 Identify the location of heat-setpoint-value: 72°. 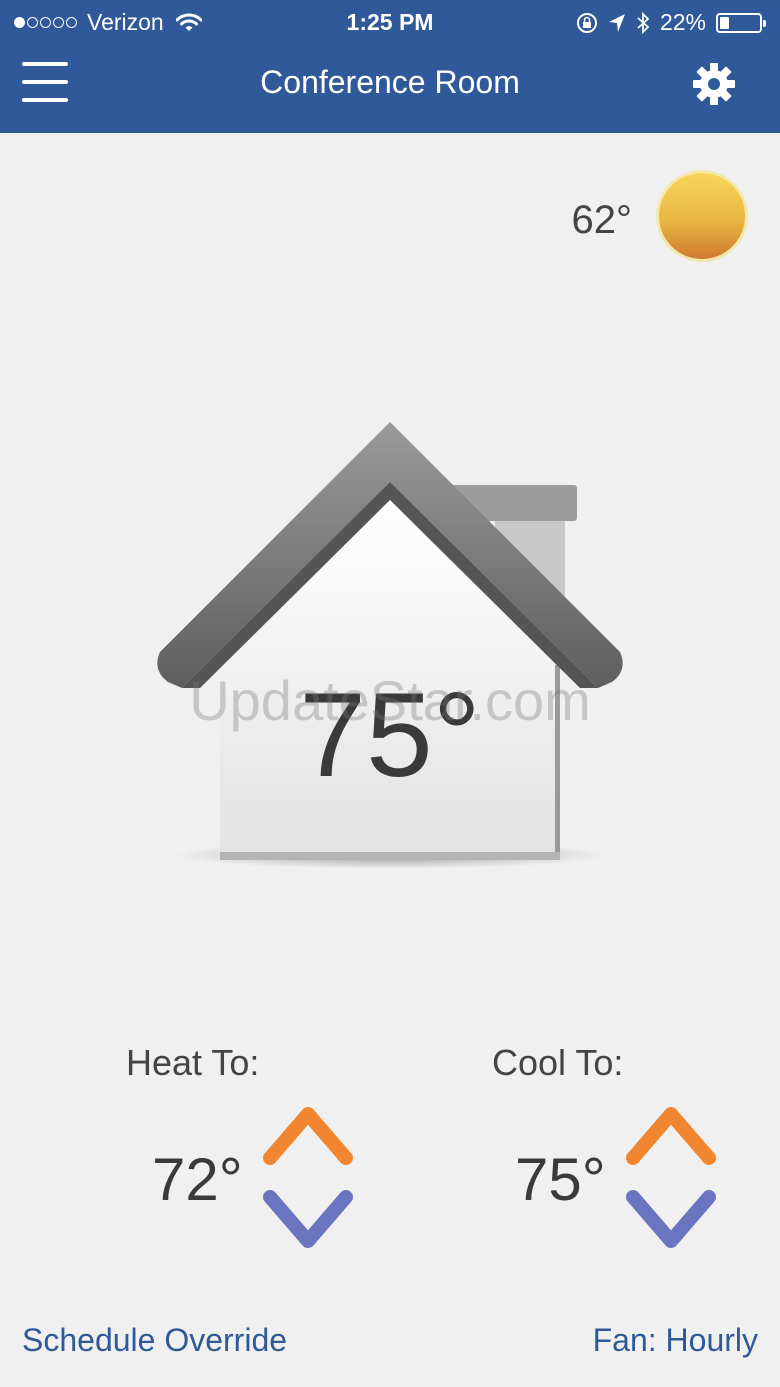
(197, 1179).